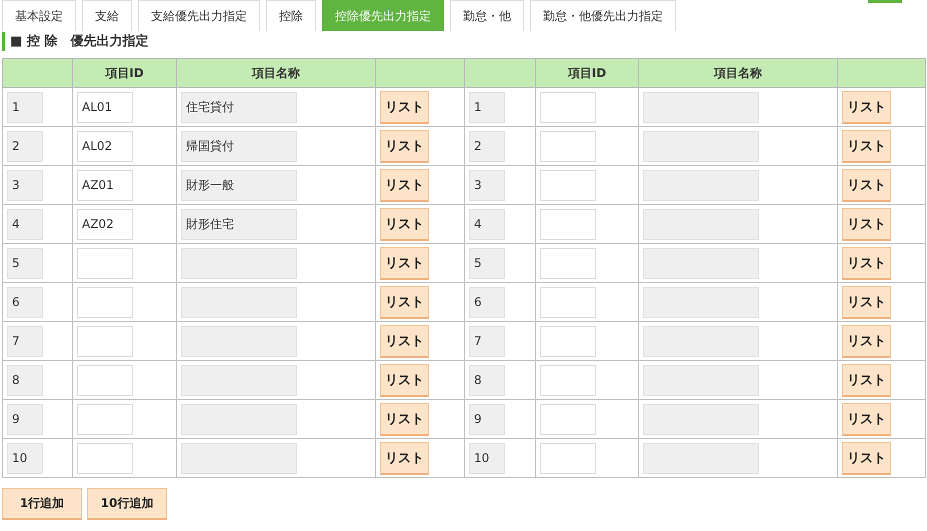 The height and width of the screenshot is (531, 927). What do you see at coordinates (105, 185) in the screenshot?
I see `item-id-field: AZ01` at bounding box center [105, 185].